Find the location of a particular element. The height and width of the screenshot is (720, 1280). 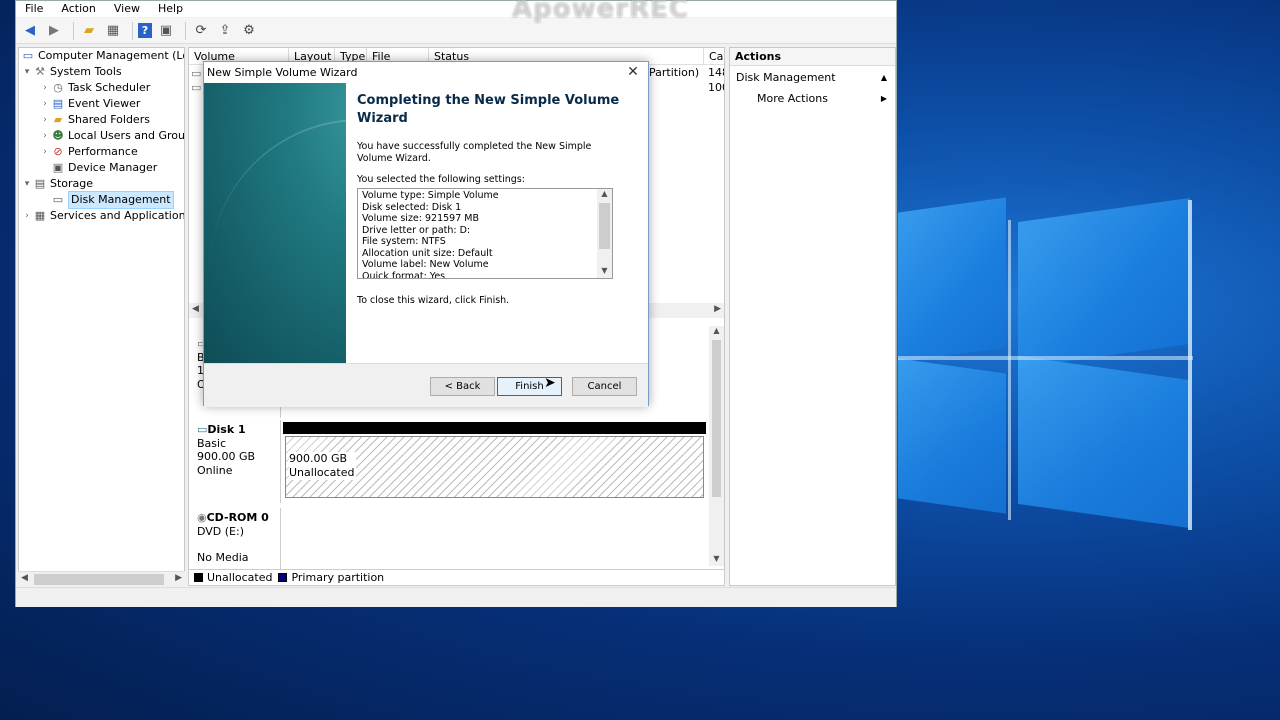

cdrom-media: No Media is located at coordinates (223, 557).